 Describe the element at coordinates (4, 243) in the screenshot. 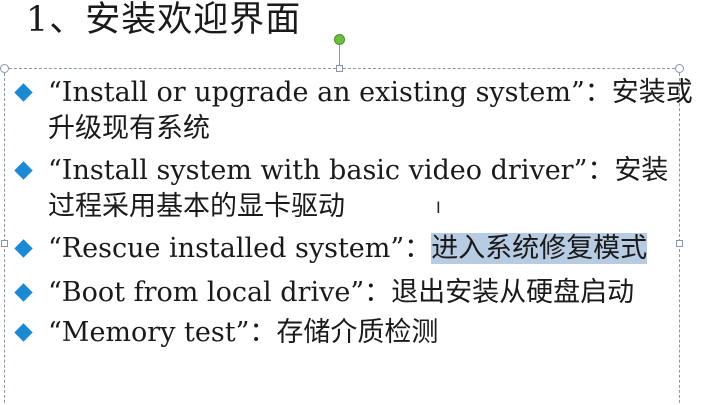

I see `resize-handle-middle-left` at that location.